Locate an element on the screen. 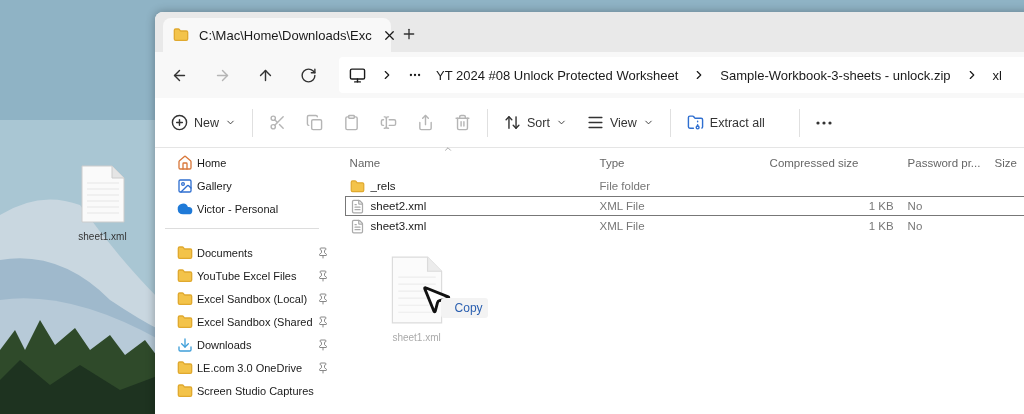 This screenshot has height=414, width=1024. tab: C:\Mac\Home\Downloads\Exc is located at coordinates (277, 35).